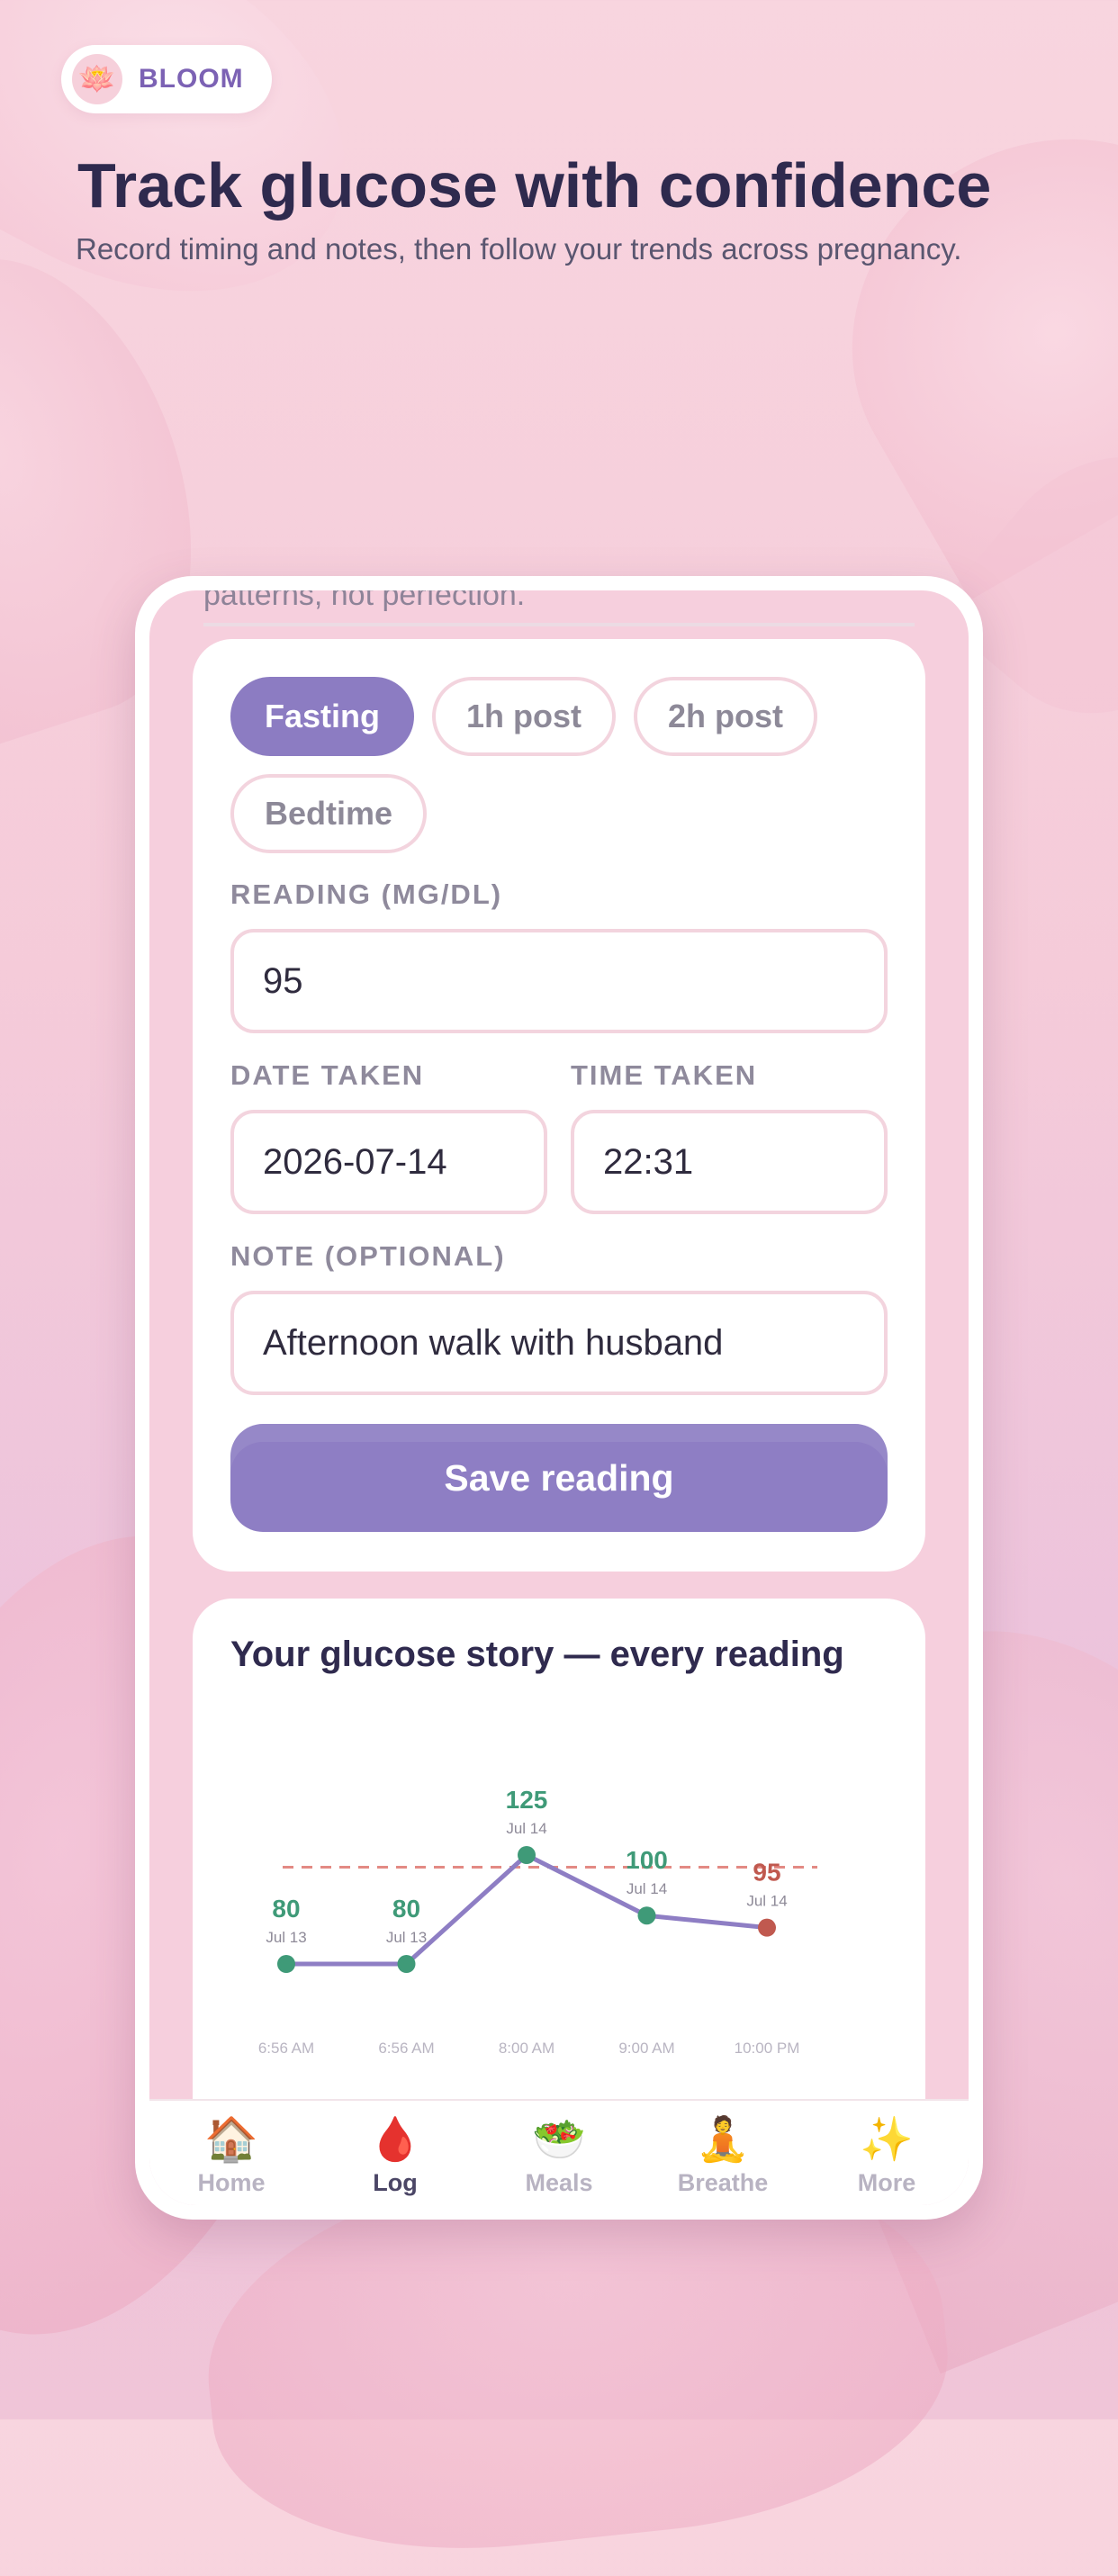  I want to click on data-label: 95, so click(767, 1873).